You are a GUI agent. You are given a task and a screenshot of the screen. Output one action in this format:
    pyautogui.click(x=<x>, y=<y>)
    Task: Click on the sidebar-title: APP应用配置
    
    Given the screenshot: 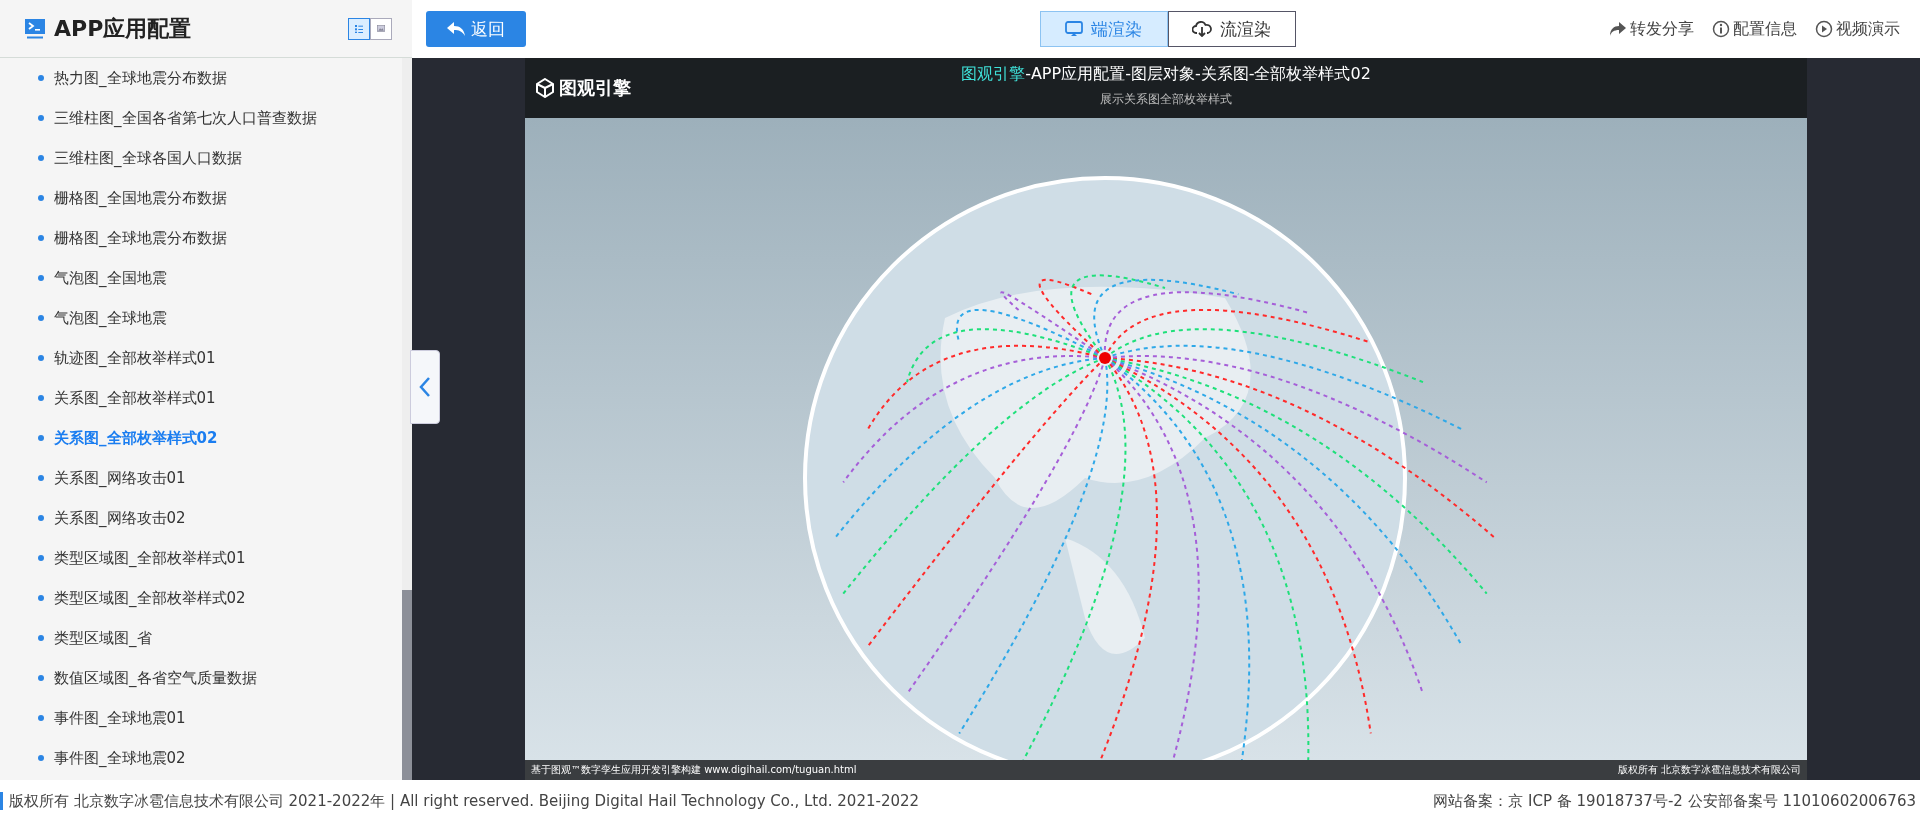 What is the action you would take?
    pyautogui.click(x=123, y=28)
    